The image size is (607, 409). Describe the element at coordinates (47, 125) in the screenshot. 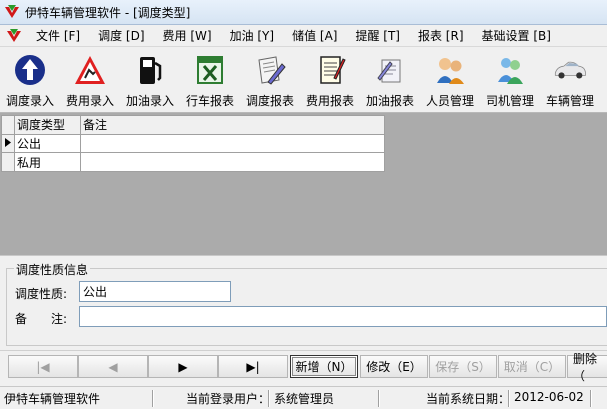

I see `column-header-type: 调度类型` at that location.